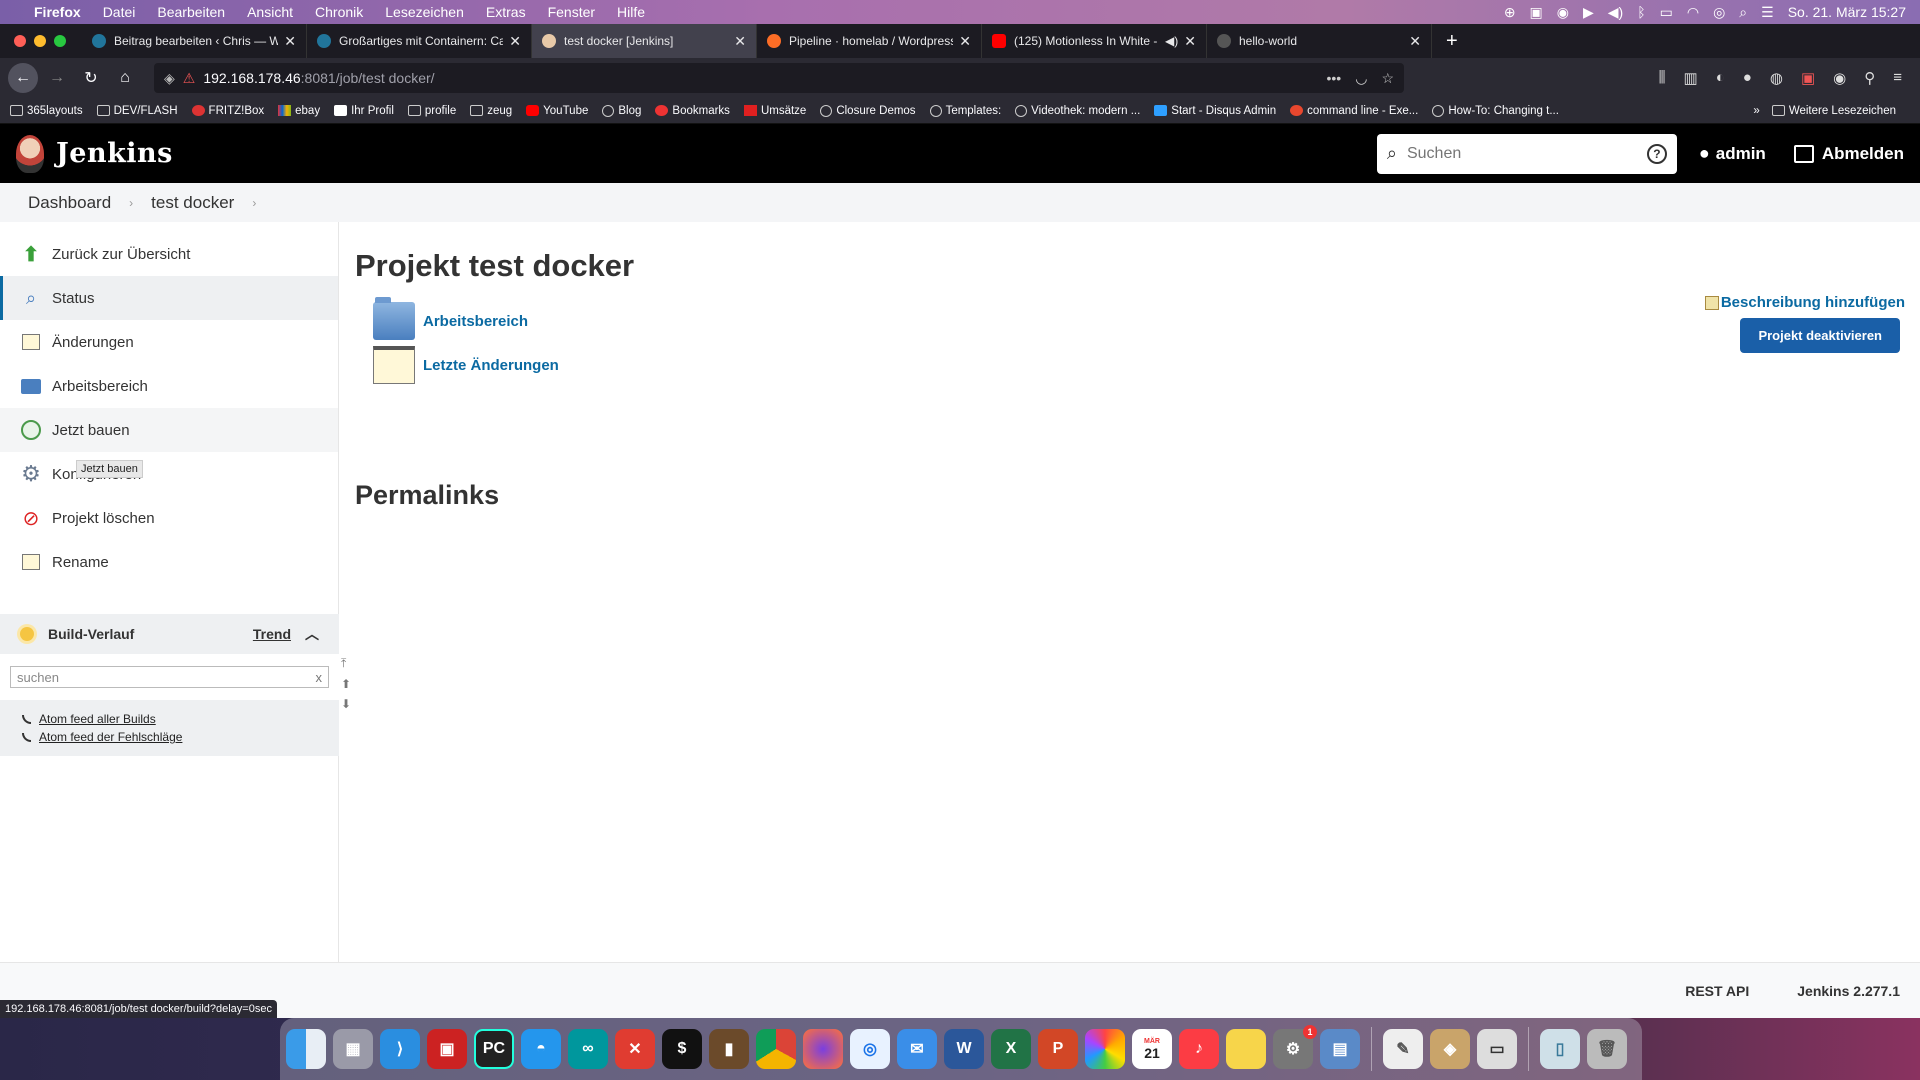  What do you see at coordinates (491, 111) in the screenshot?
I see `bookmark-item: zeug` at bounding box center [491, 111].